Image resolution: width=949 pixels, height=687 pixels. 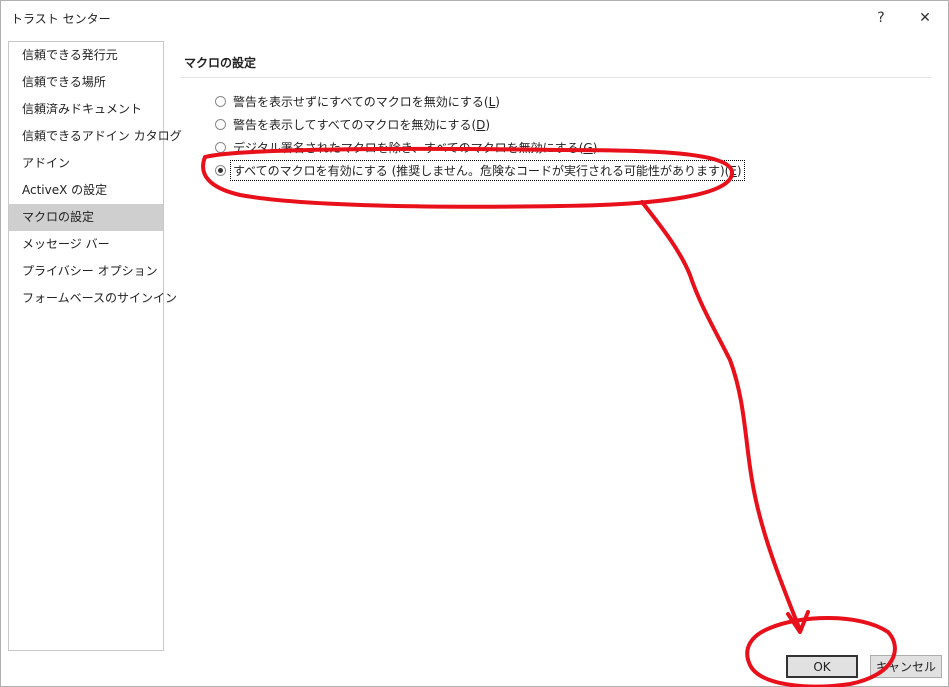 I want to click on macro-option-disable-except-signed: デジタル署名されたマクロを除き、すべてのマクロを無効にする(G), so click(x=407, y=147).